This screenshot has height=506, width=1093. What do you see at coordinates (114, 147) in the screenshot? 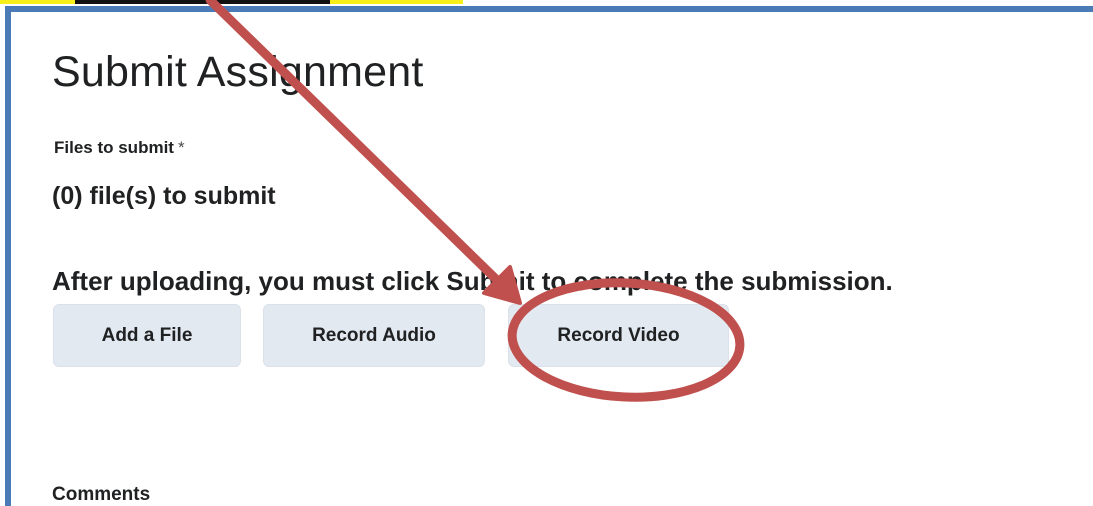
I see `files-to-submit-text: Files to submit` at bounding box center [114, 147].